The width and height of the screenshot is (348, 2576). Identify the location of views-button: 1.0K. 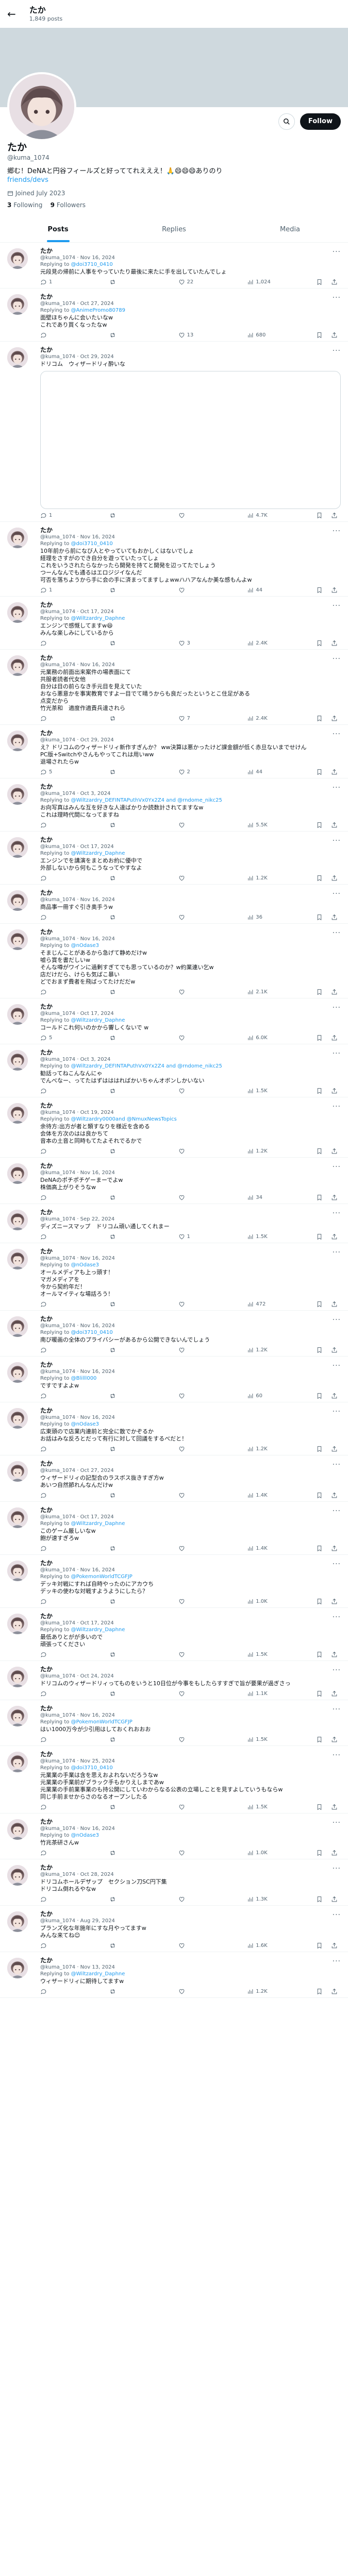
(260, 1602).